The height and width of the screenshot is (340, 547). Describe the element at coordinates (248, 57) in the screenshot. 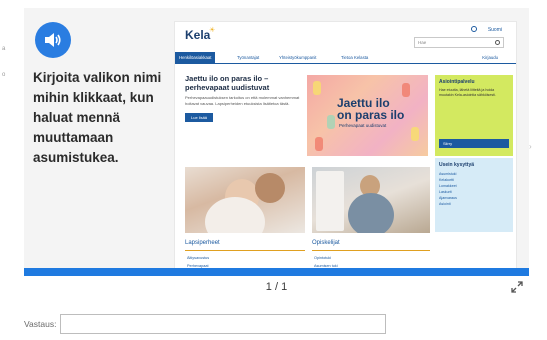

I see `nav-item-tyonantajat: Työnantajat` at that location.